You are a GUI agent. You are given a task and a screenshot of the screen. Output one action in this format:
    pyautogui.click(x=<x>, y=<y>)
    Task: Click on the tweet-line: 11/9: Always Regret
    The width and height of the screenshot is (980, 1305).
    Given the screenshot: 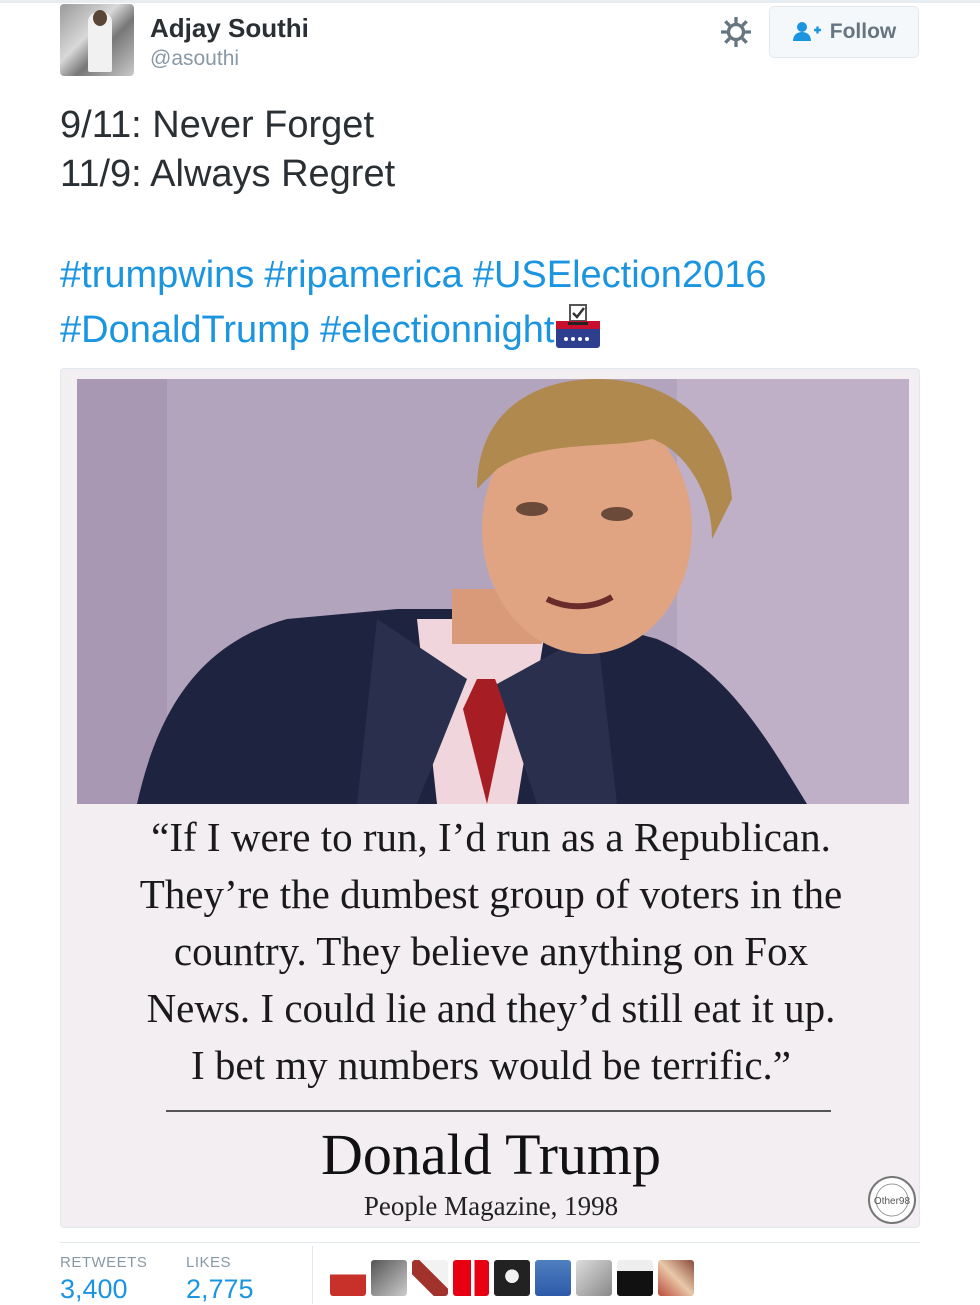 What is the action you would take?
    pyautogui.click(x=228, y=174)
    